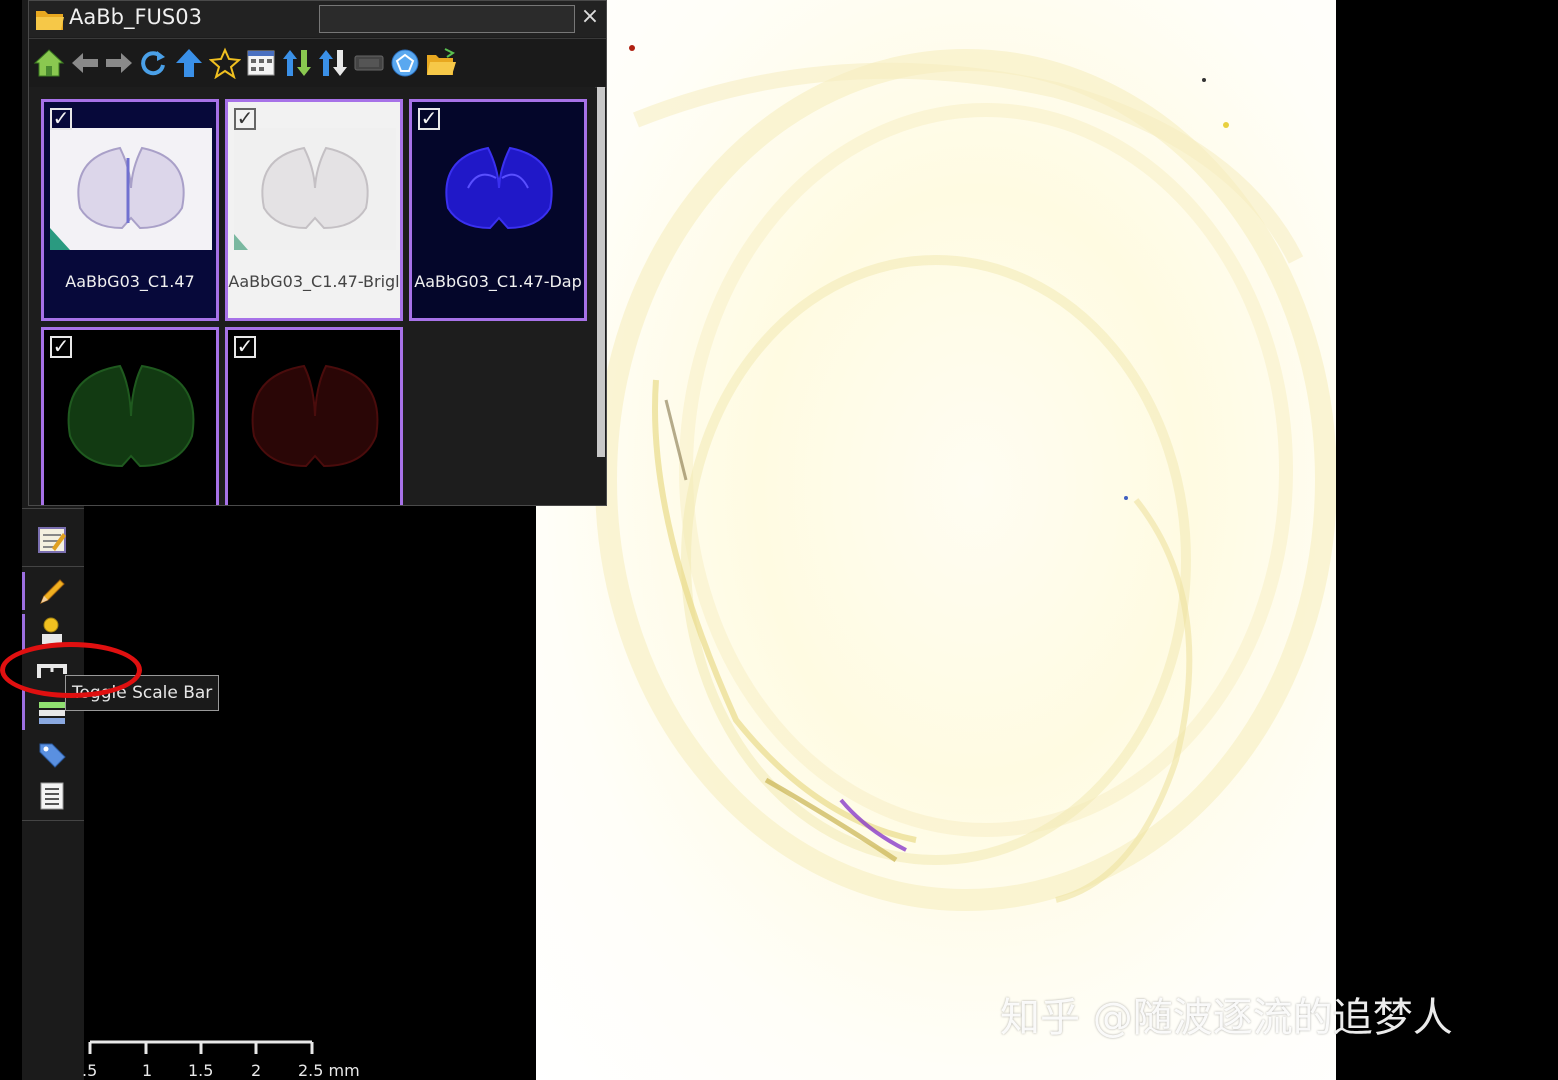  I want to click on back-icon, so click(85, 63).